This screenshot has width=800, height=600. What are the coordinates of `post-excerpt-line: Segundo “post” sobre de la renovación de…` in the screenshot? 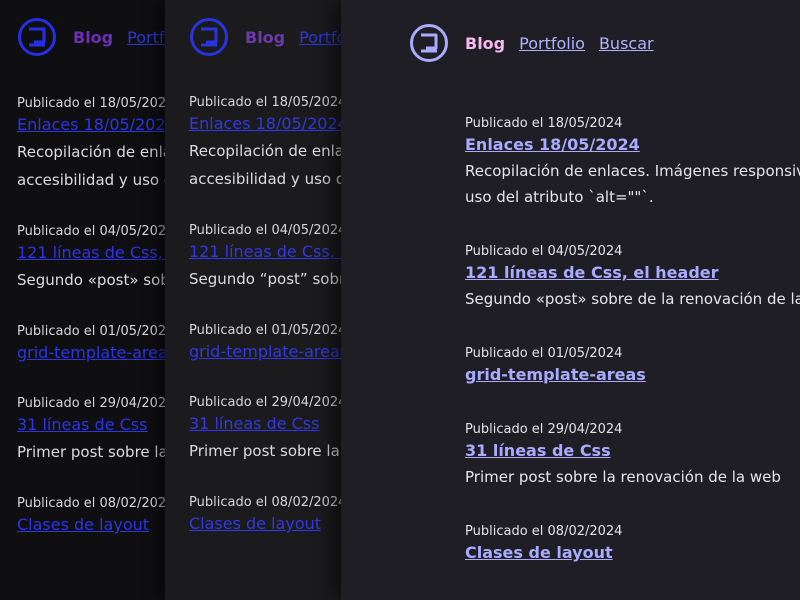 It's located at (265, 279).